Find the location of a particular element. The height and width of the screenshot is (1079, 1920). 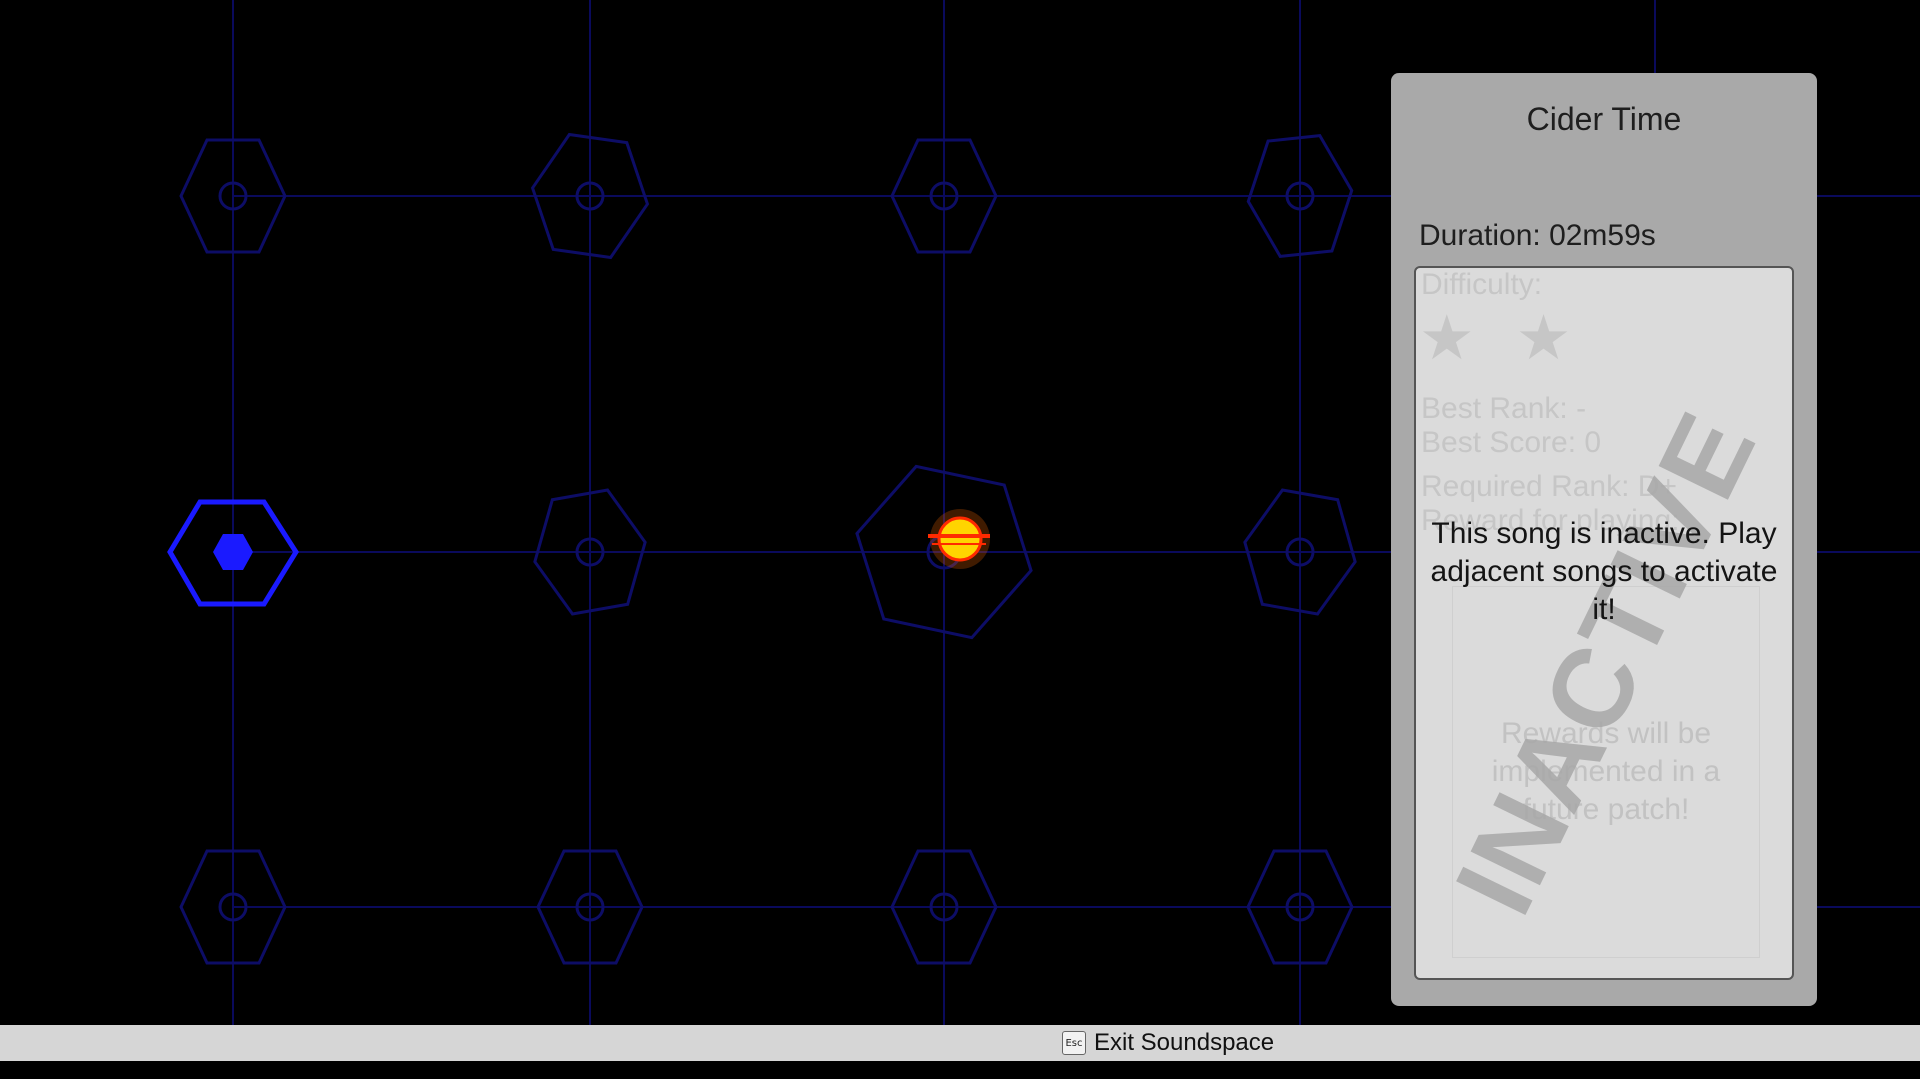

difficulty-stars: ★ ★ is located at coordinates (1501, 338).